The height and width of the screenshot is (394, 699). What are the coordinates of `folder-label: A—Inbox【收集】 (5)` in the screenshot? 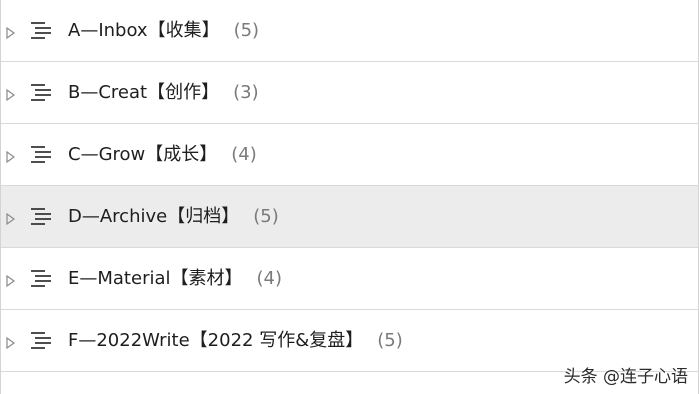 It's located at (163, 31).